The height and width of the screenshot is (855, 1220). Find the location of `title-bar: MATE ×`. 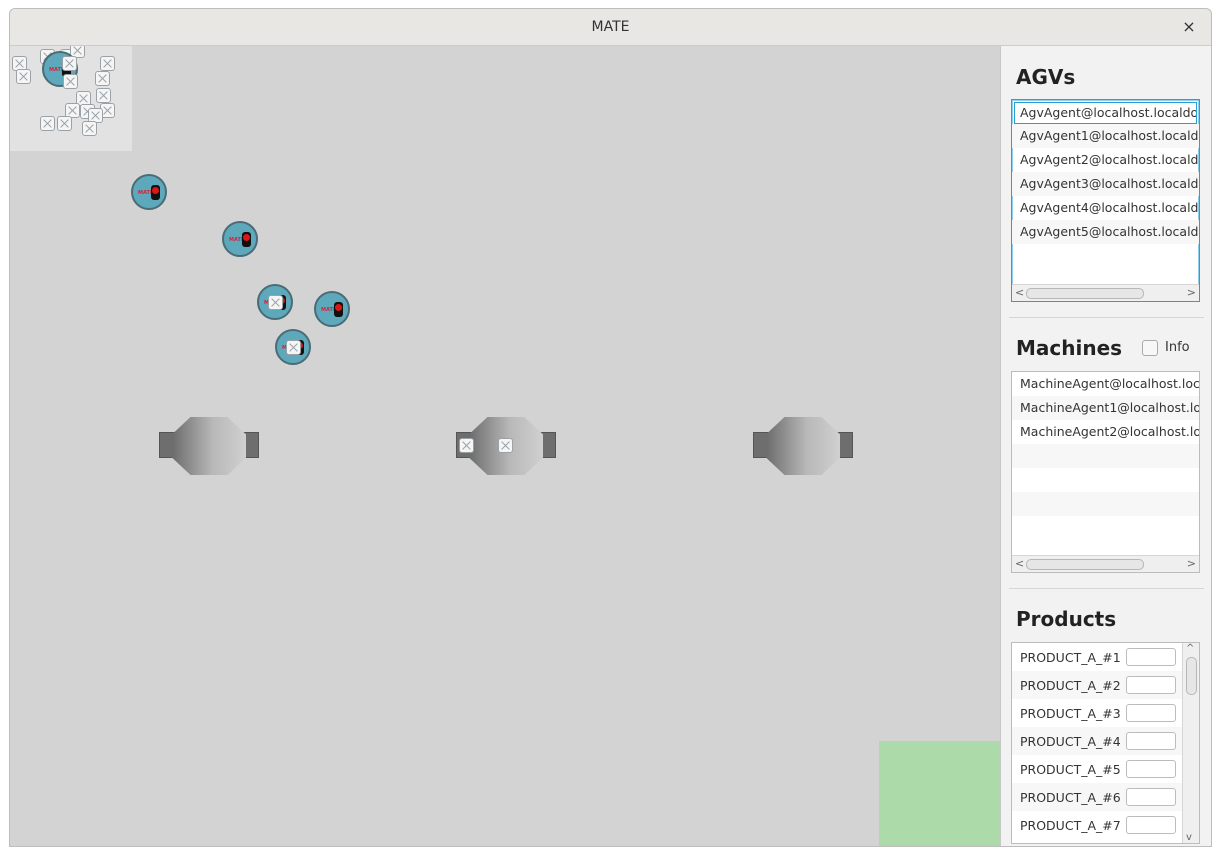

title-bar: MATE × is located at coordinates (610, 27).